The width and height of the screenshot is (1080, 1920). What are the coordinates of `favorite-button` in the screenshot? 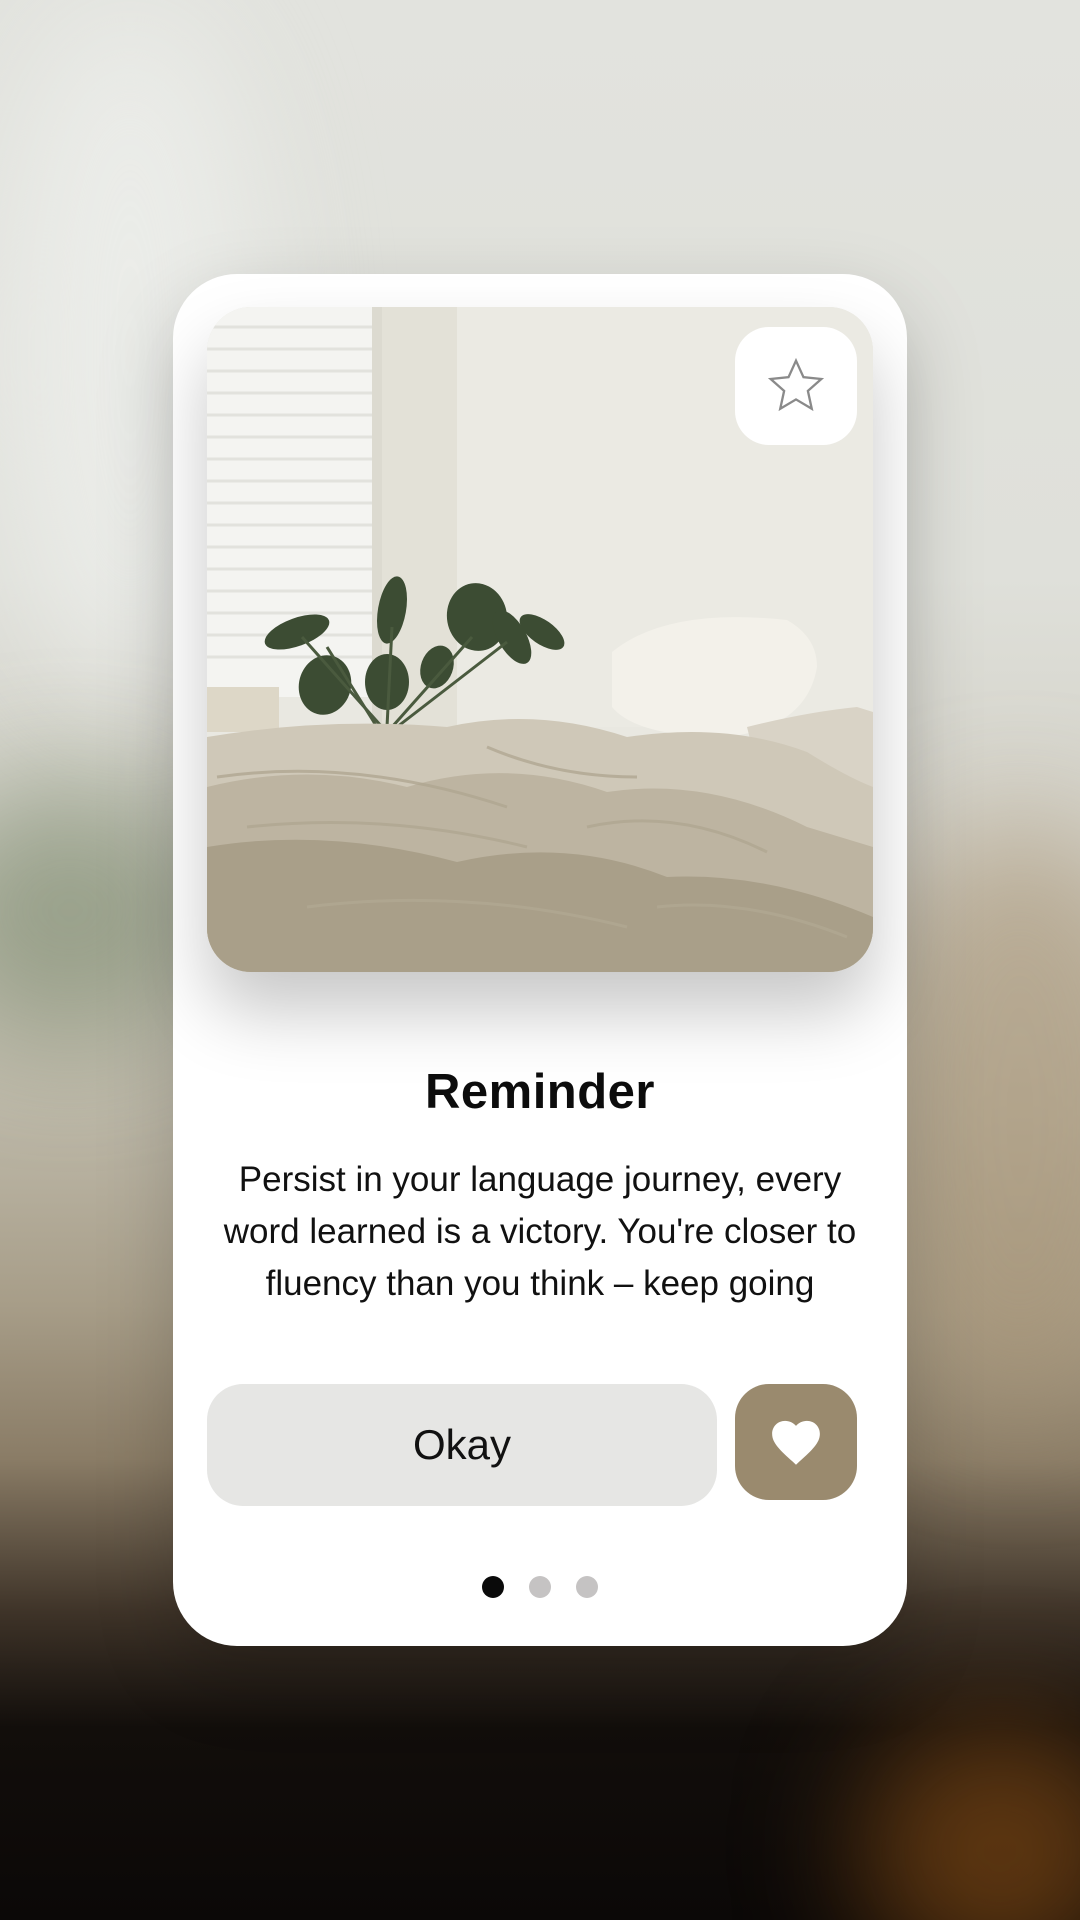 It's located at (796, 386).